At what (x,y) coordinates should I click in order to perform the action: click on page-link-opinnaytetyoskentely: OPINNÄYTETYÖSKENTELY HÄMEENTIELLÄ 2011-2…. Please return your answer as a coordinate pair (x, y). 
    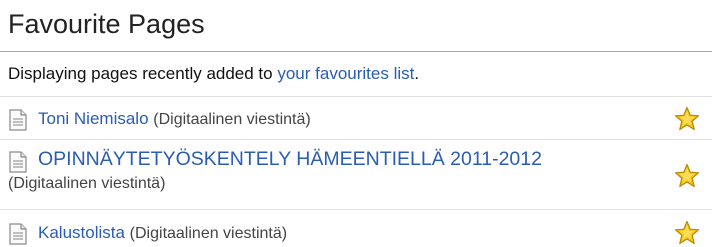
    Looking at the image, I should click on (290, 159).